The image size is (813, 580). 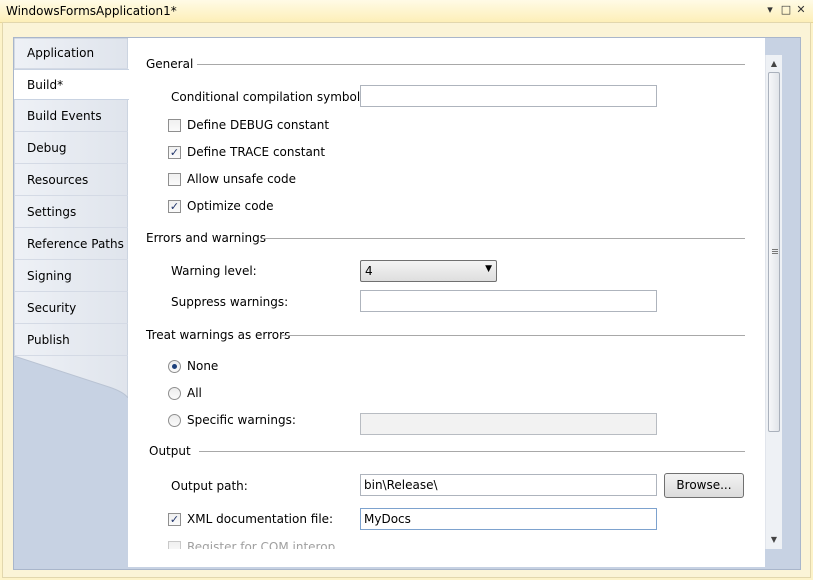 I want to click on section-treat-warnings-heading: Treat warnings as errors, so click(x=218, y=335).